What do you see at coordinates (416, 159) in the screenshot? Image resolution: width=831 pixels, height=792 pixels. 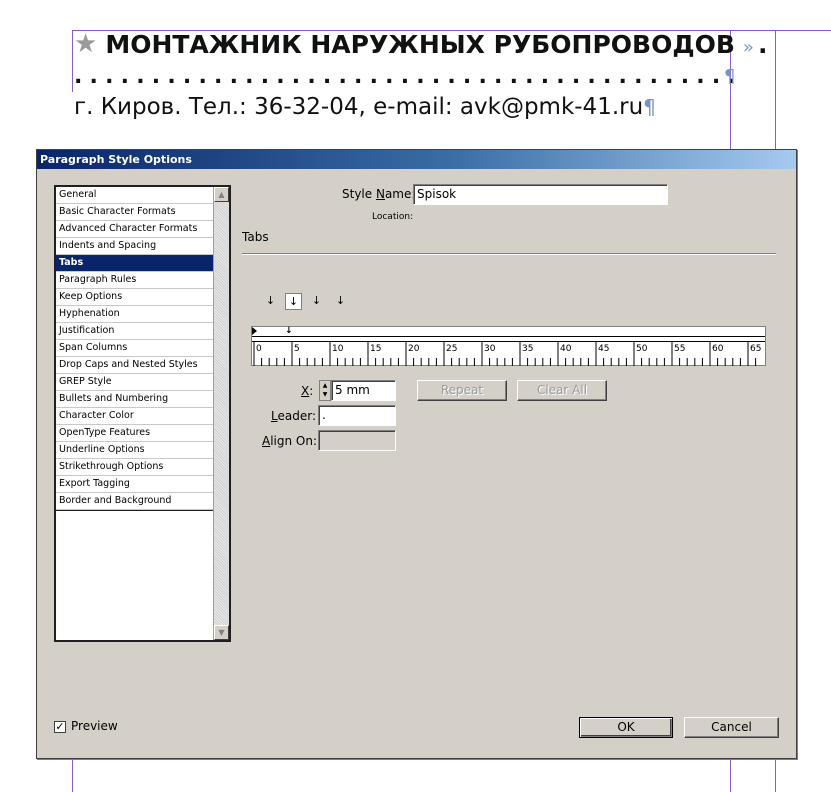 I see `dialog-titlebar: Paragraph Style Options` at bounding box center [416, 159].